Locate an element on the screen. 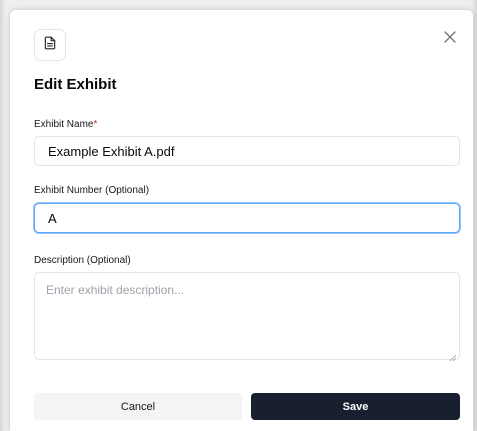  required-marker: * is located at coordinates (95, 124).